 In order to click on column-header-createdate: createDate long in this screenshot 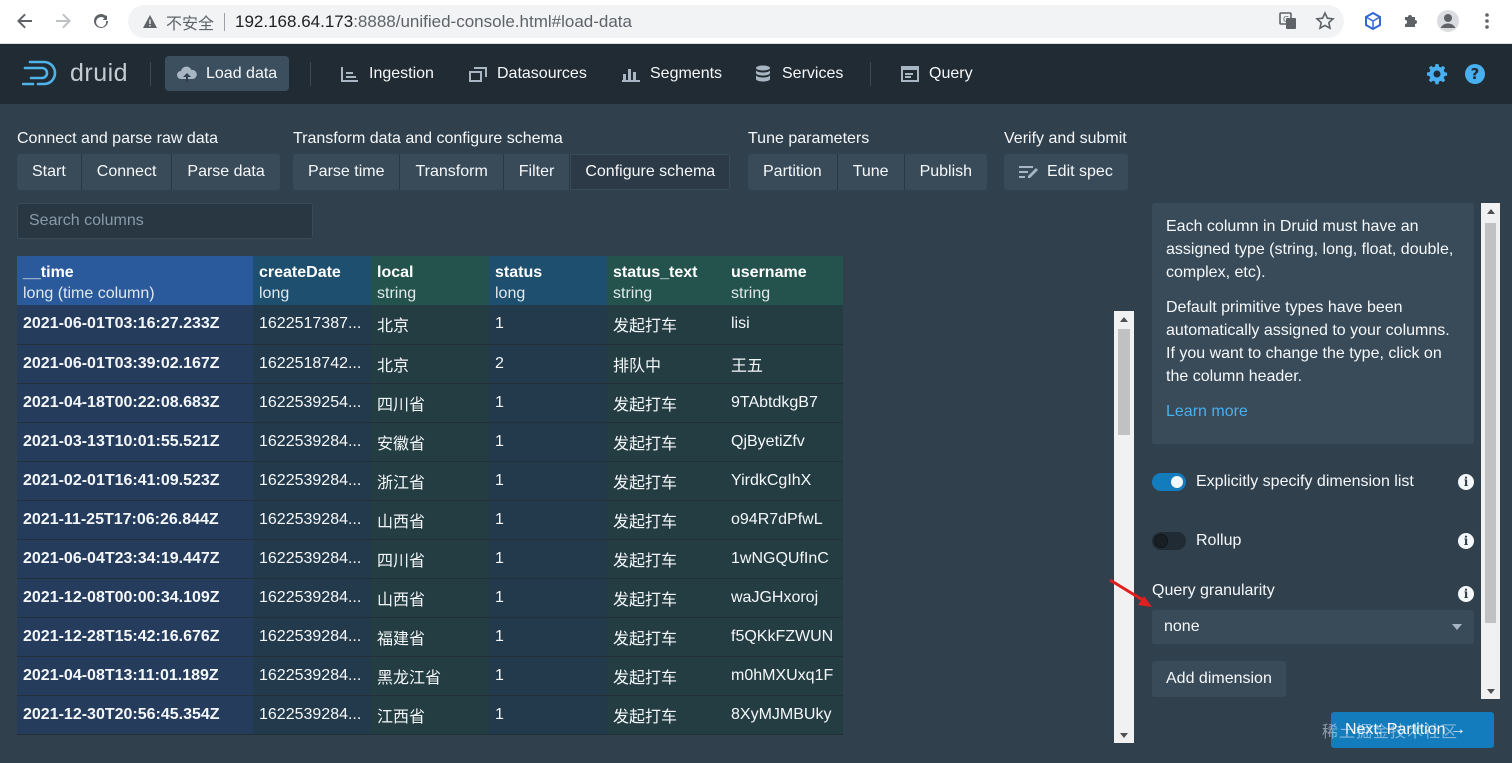, I will do `click(312, 280)`.